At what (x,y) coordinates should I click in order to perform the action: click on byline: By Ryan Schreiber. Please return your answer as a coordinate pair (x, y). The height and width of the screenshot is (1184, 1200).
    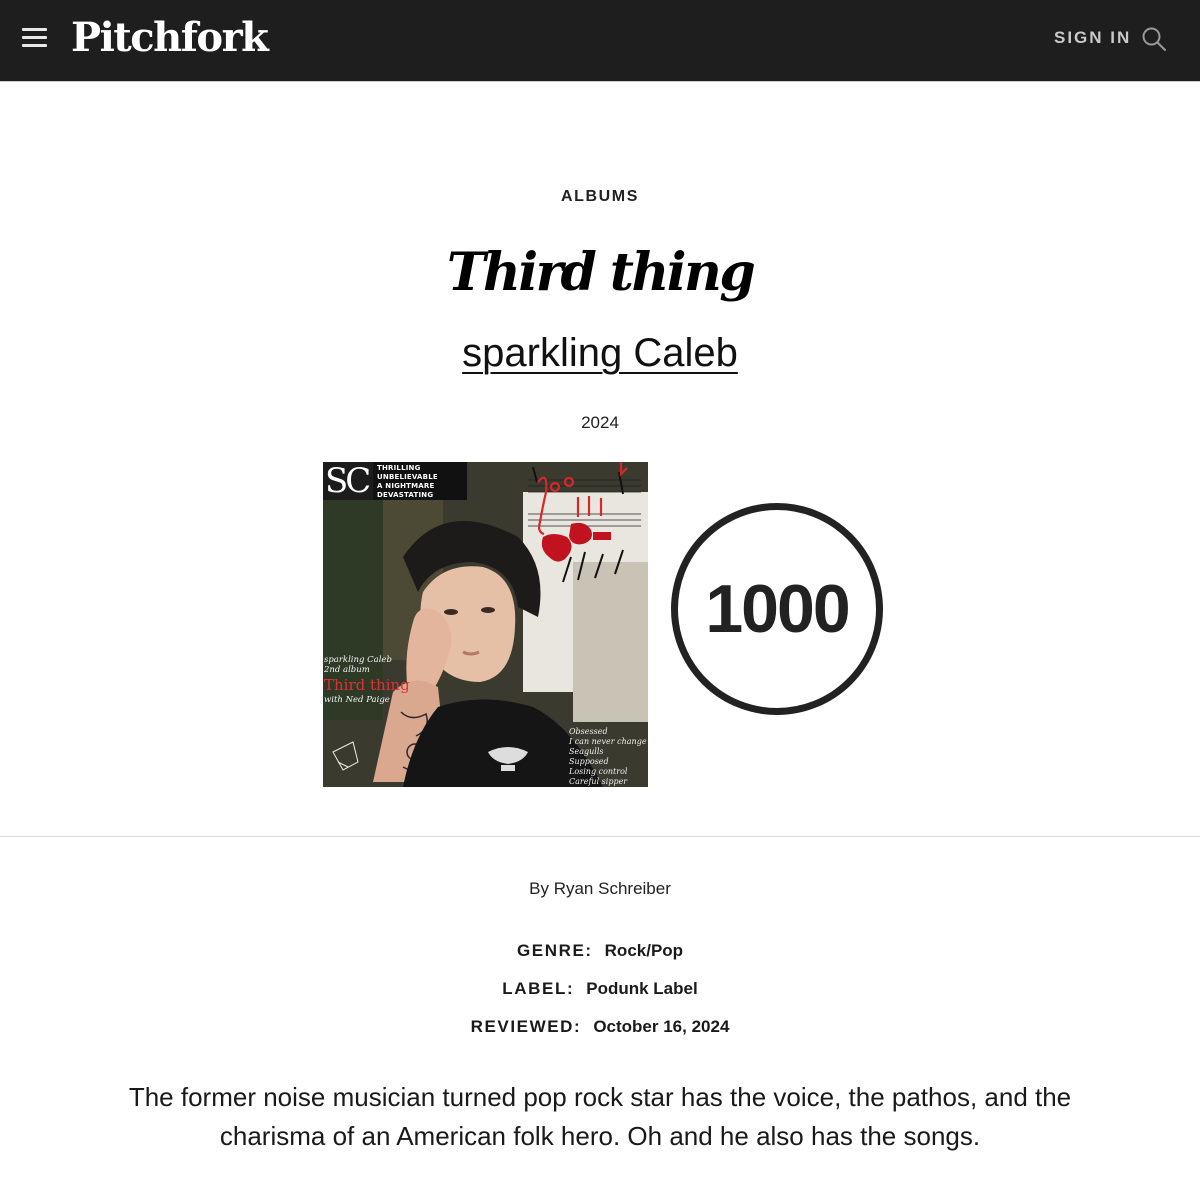
    Looking at the image, I should click on (600, 889).